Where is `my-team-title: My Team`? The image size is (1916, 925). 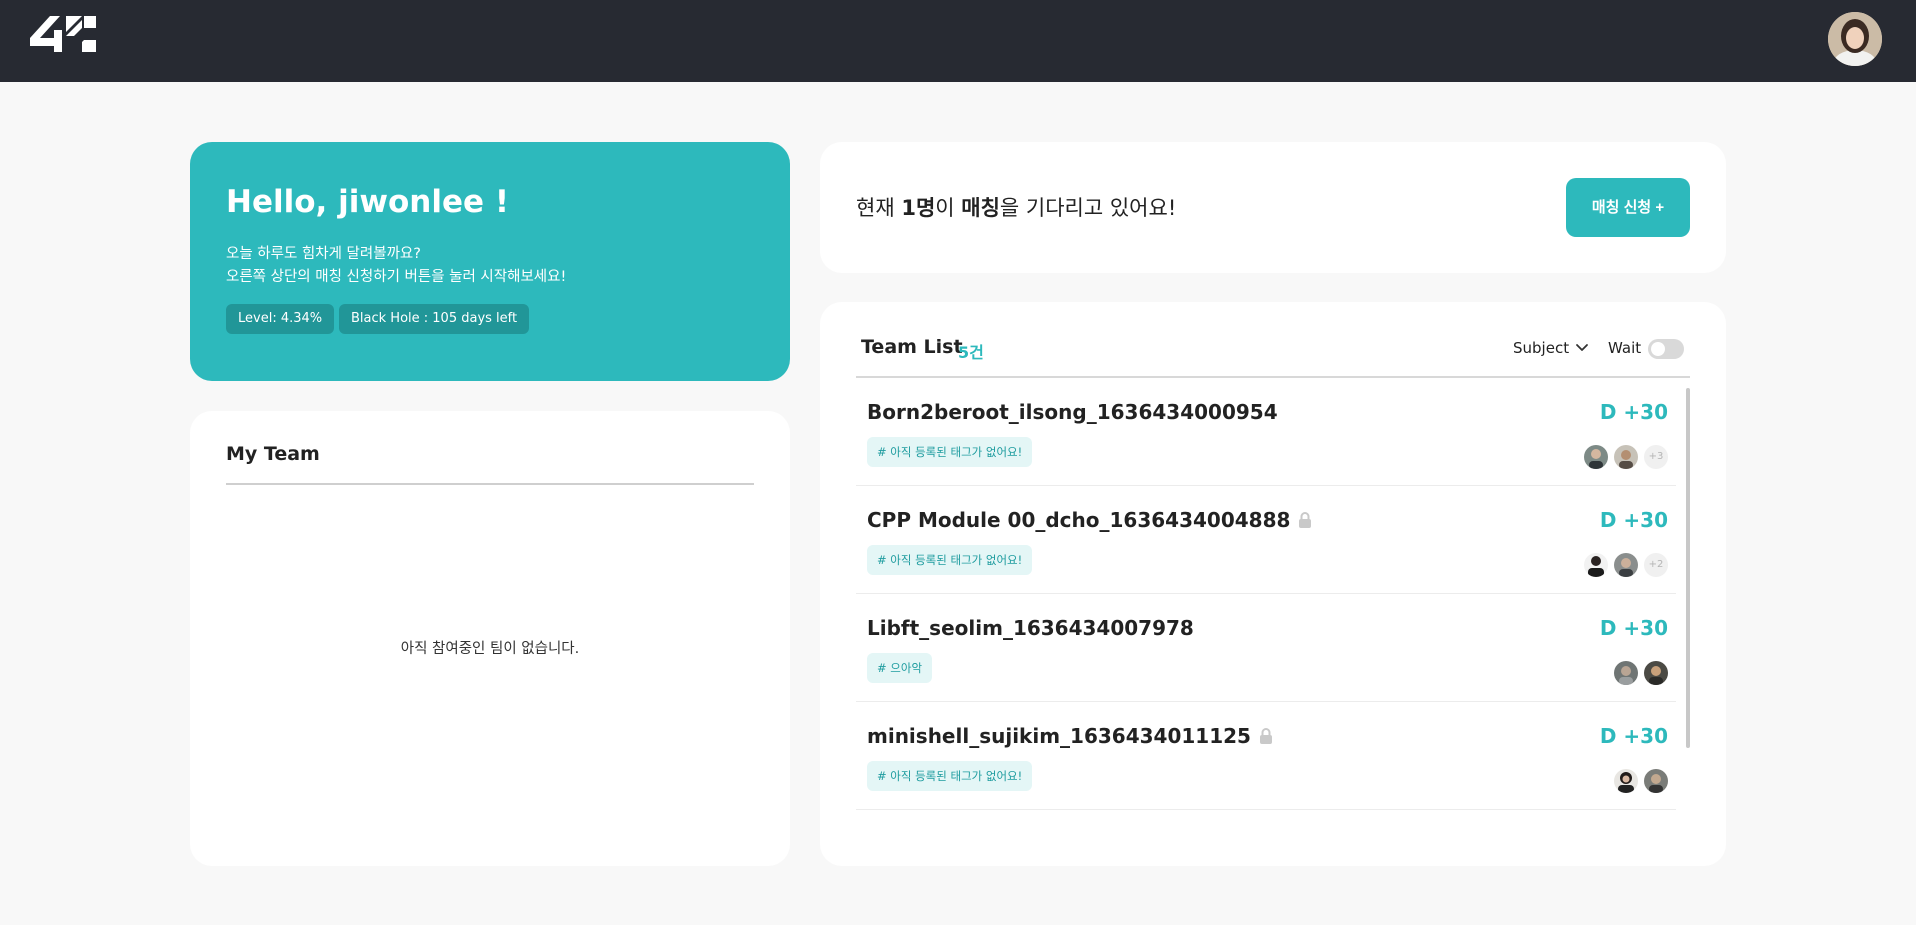 my-team-title: My Team is located at coordinates (273, 454).